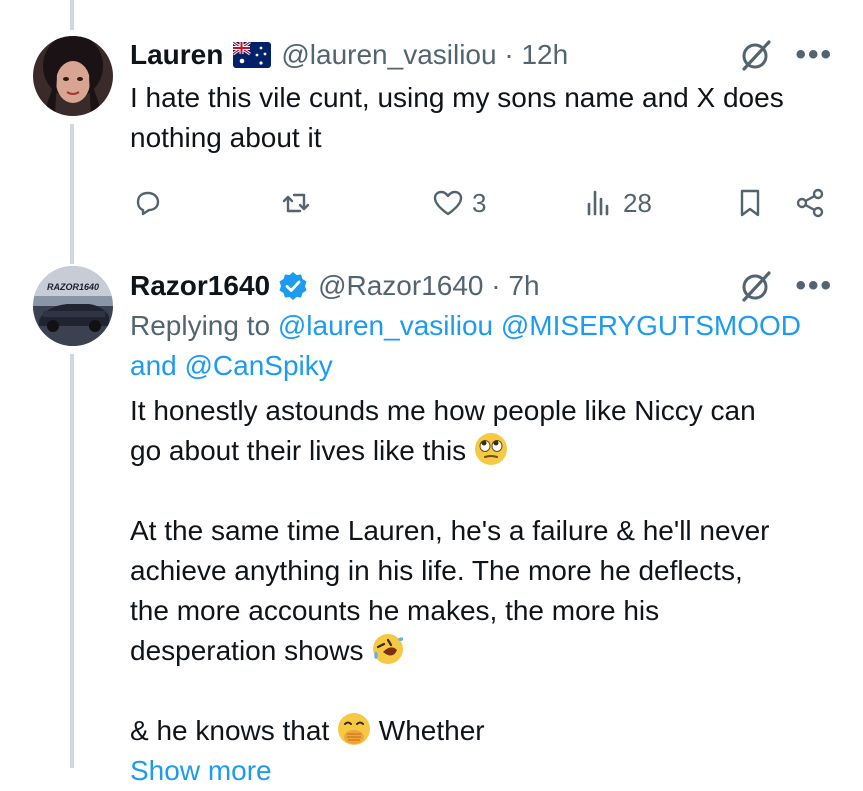 The image size is (863, 791). What do you see at coordinates (247, 650) in the screenshot?
I see `tweet-text-span: desperation shows` at bounding box center [247, 650].